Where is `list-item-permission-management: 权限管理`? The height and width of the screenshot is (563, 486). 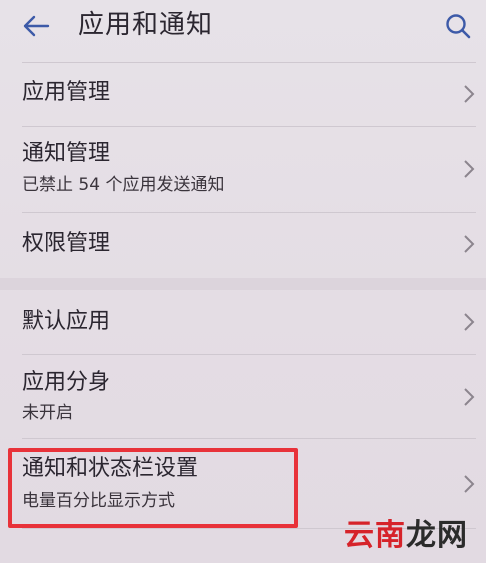 list-item-permission-management: 权限管理 is located at coordinates (243, 244).